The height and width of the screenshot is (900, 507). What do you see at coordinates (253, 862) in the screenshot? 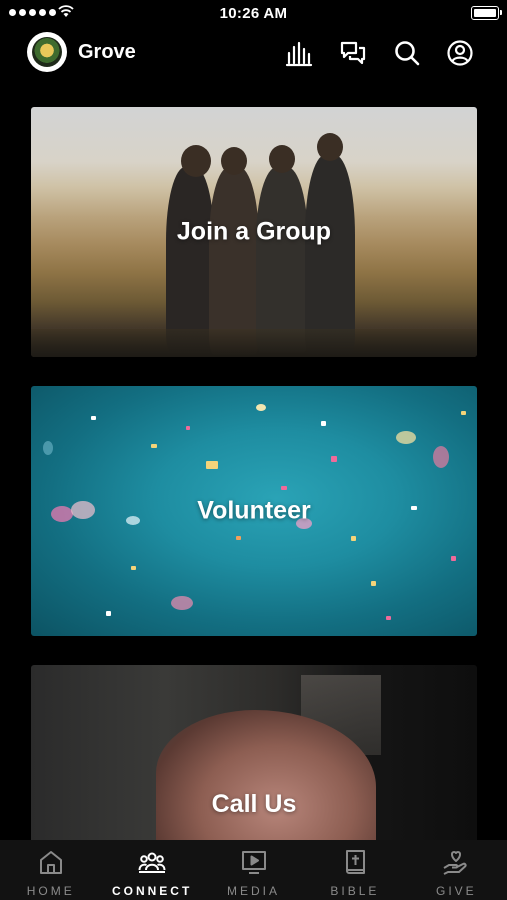
I see `play-screen-icon` at bounding box center [253, 862].